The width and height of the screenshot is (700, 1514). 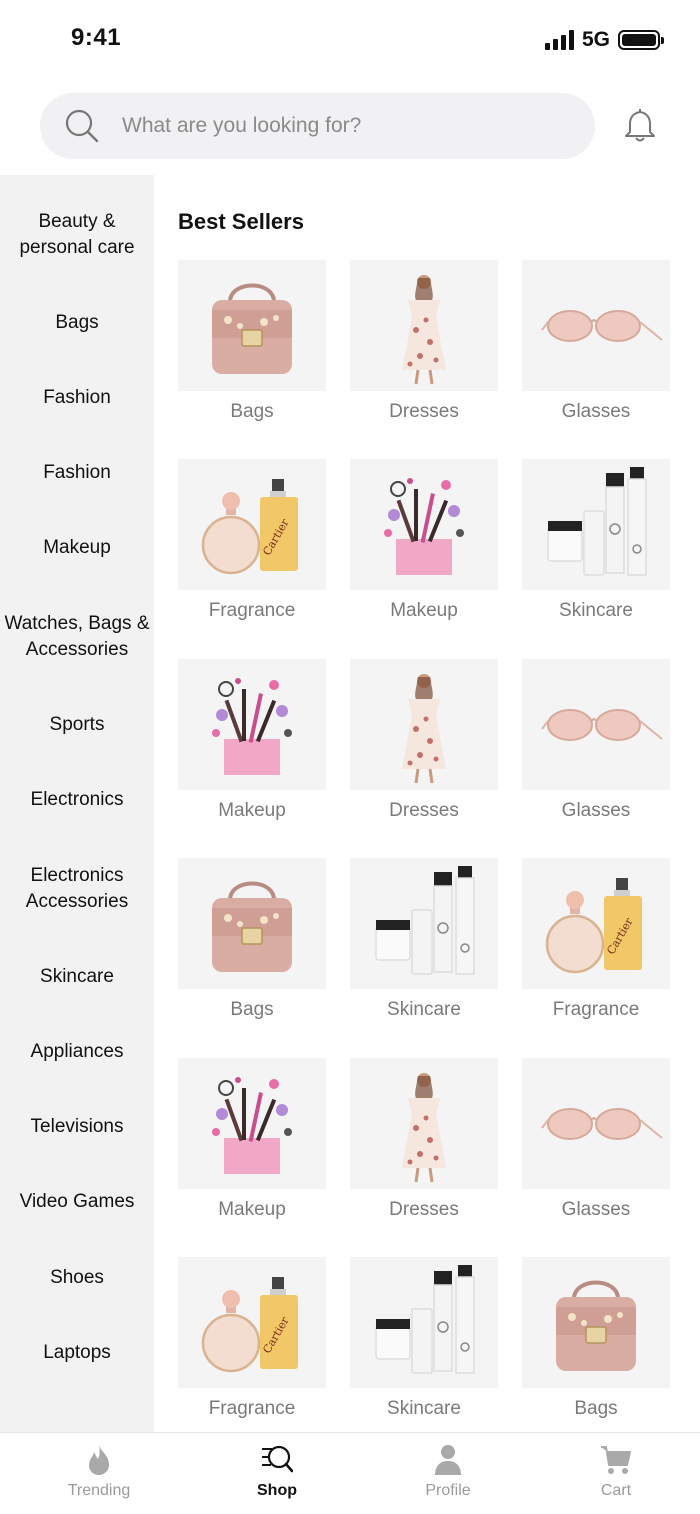 I want to click on section-title: Best Sellers, so click(x=241, y=221).